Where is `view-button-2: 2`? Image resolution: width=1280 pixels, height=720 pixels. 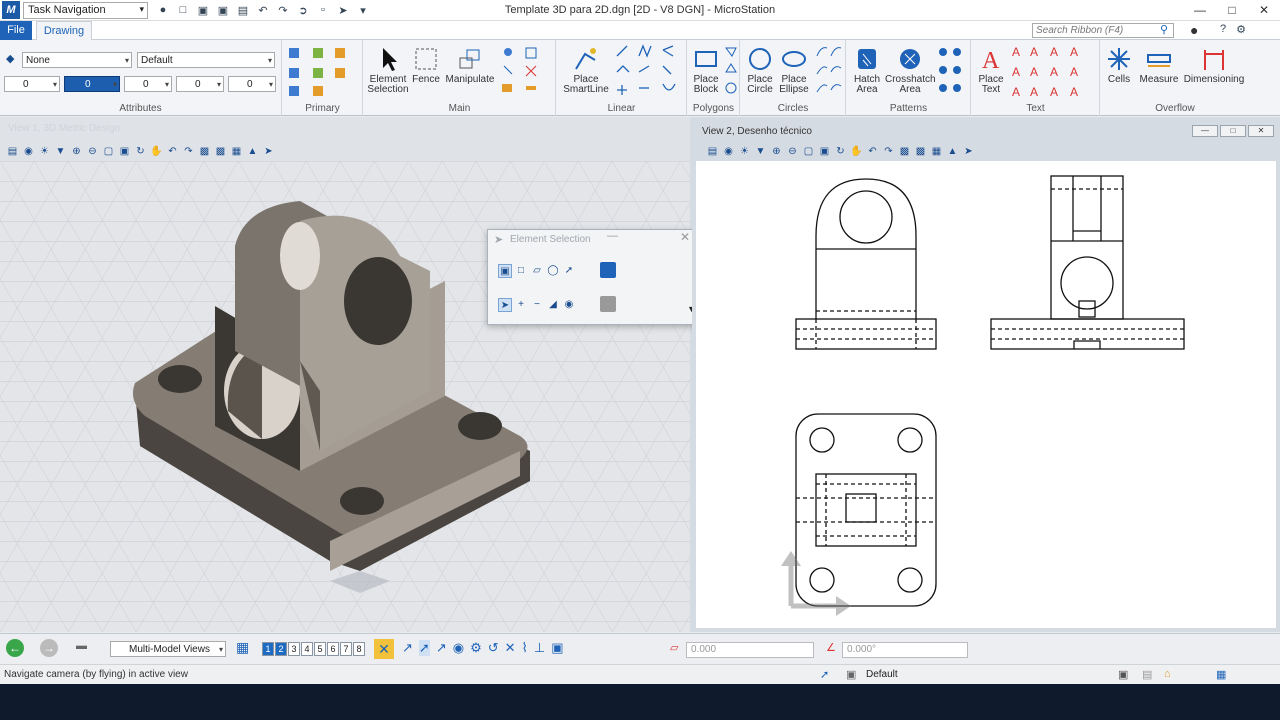
view-button-2: 2 is located at coordinates (281, 649).